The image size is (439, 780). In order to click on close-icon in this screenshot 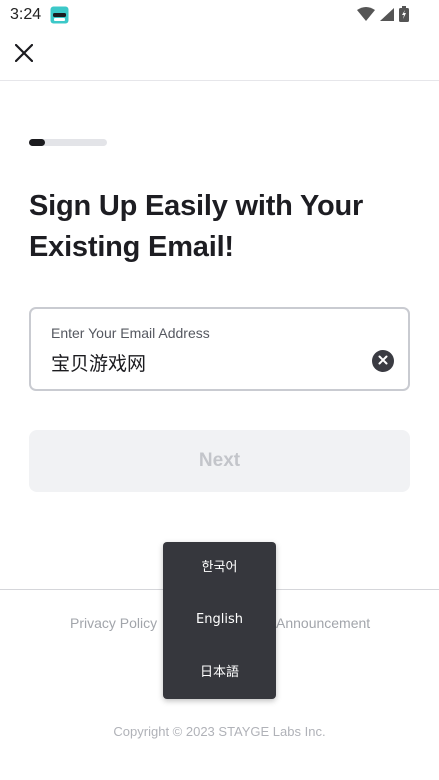, I will do `click(24, 55)`.